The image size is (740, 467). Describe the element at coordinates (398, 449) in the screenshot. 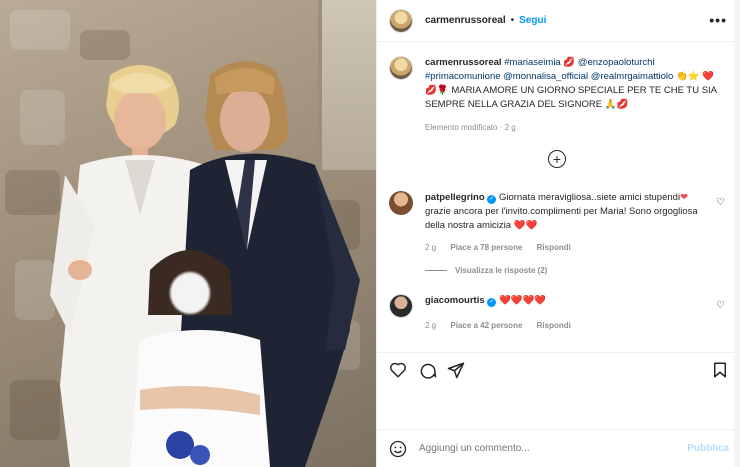

I see `emoji-icon` at that location.